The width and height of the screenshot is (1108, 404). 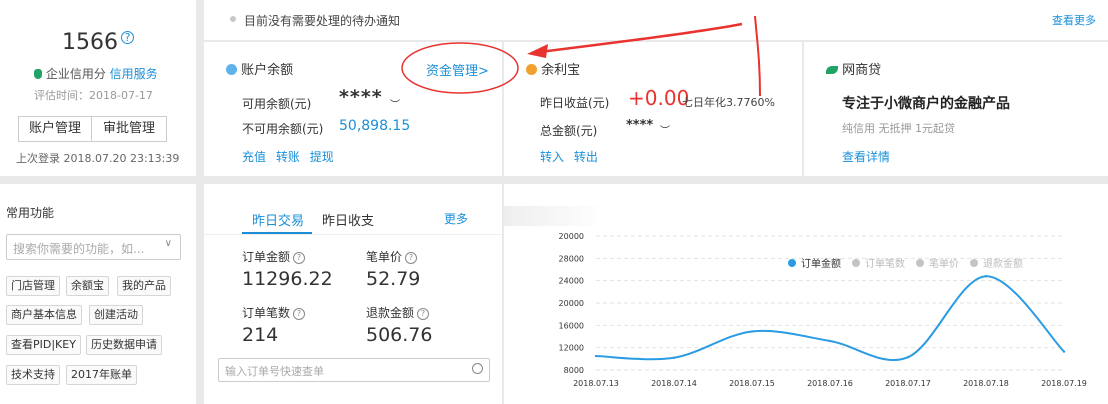 I want to click on tag-store: 门店管理, so click(x=33, y=286).